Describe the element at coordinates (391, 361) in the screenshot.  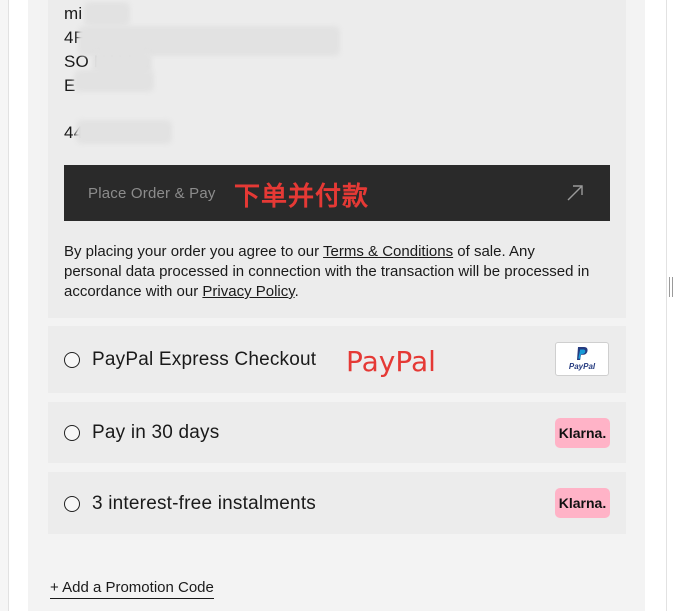
I see `paypal-annotation: PayPal` at that location.